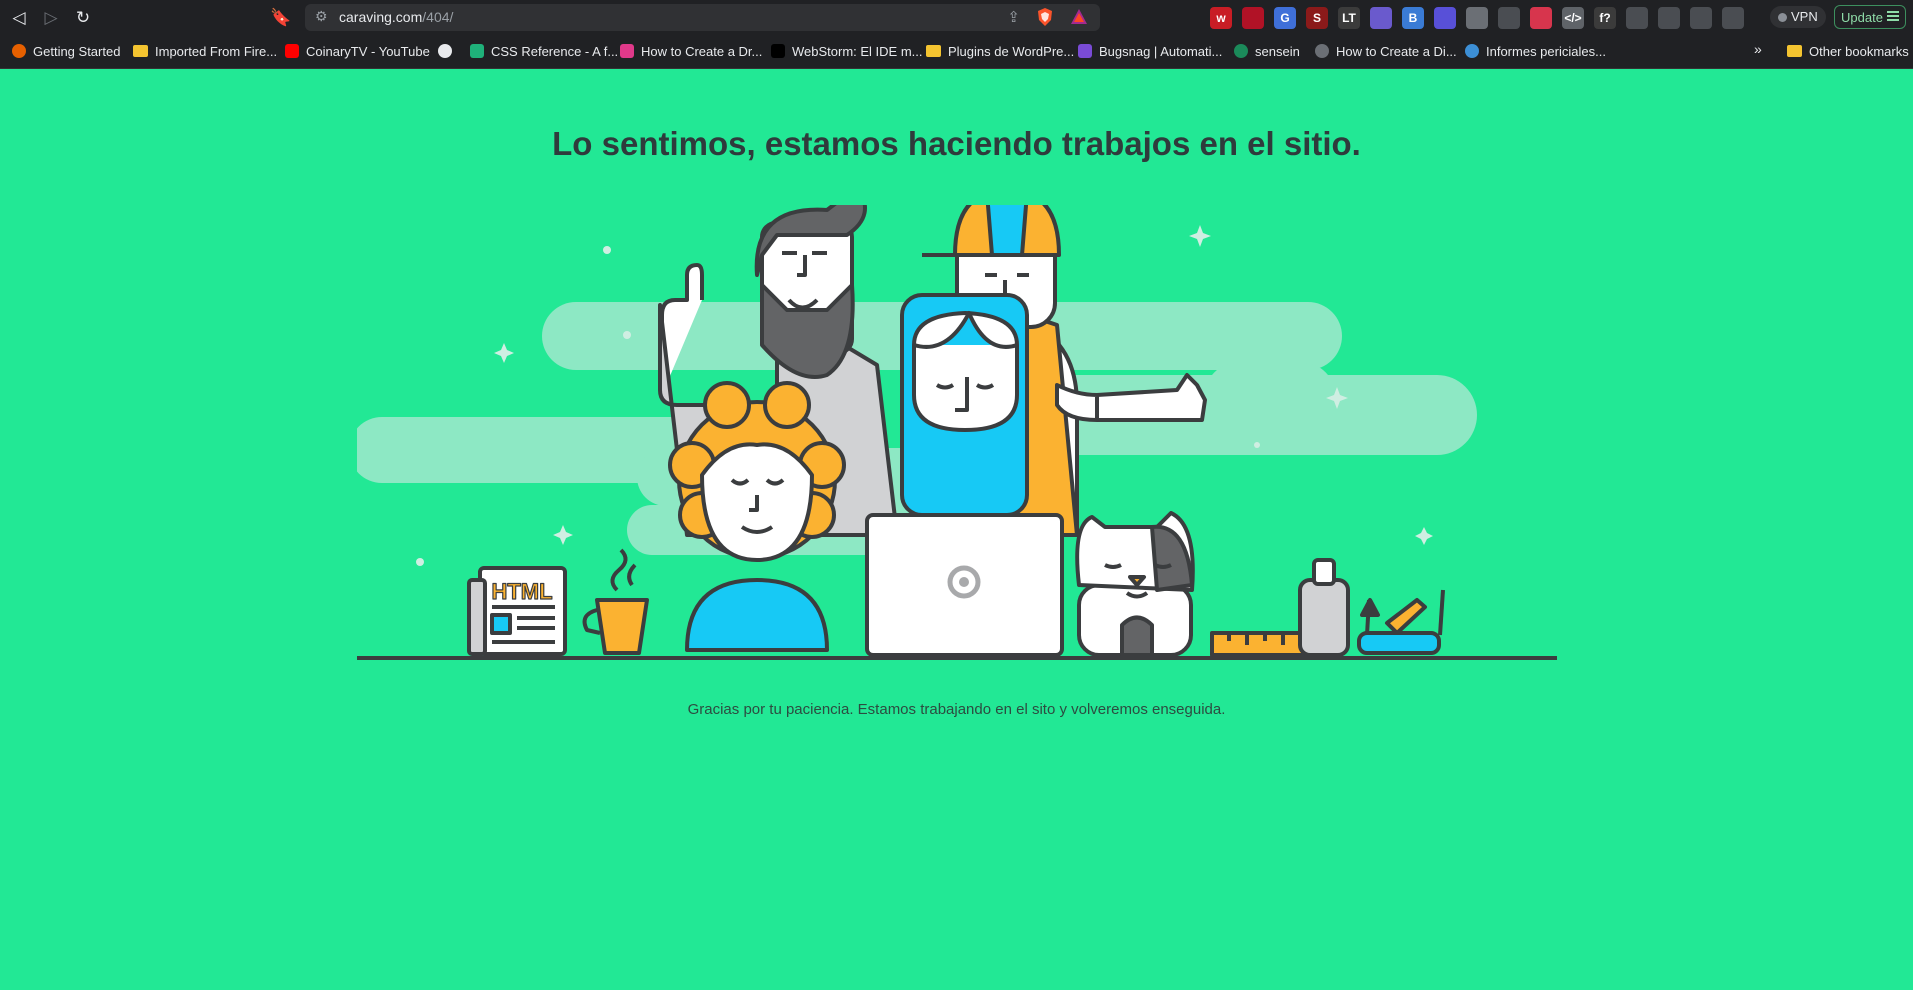 The height and width of the screenshot is (990, 1913). Describe the element at coordinates (1221, 18) in the screenshot. I see `w-extension-icon: w` at that location.